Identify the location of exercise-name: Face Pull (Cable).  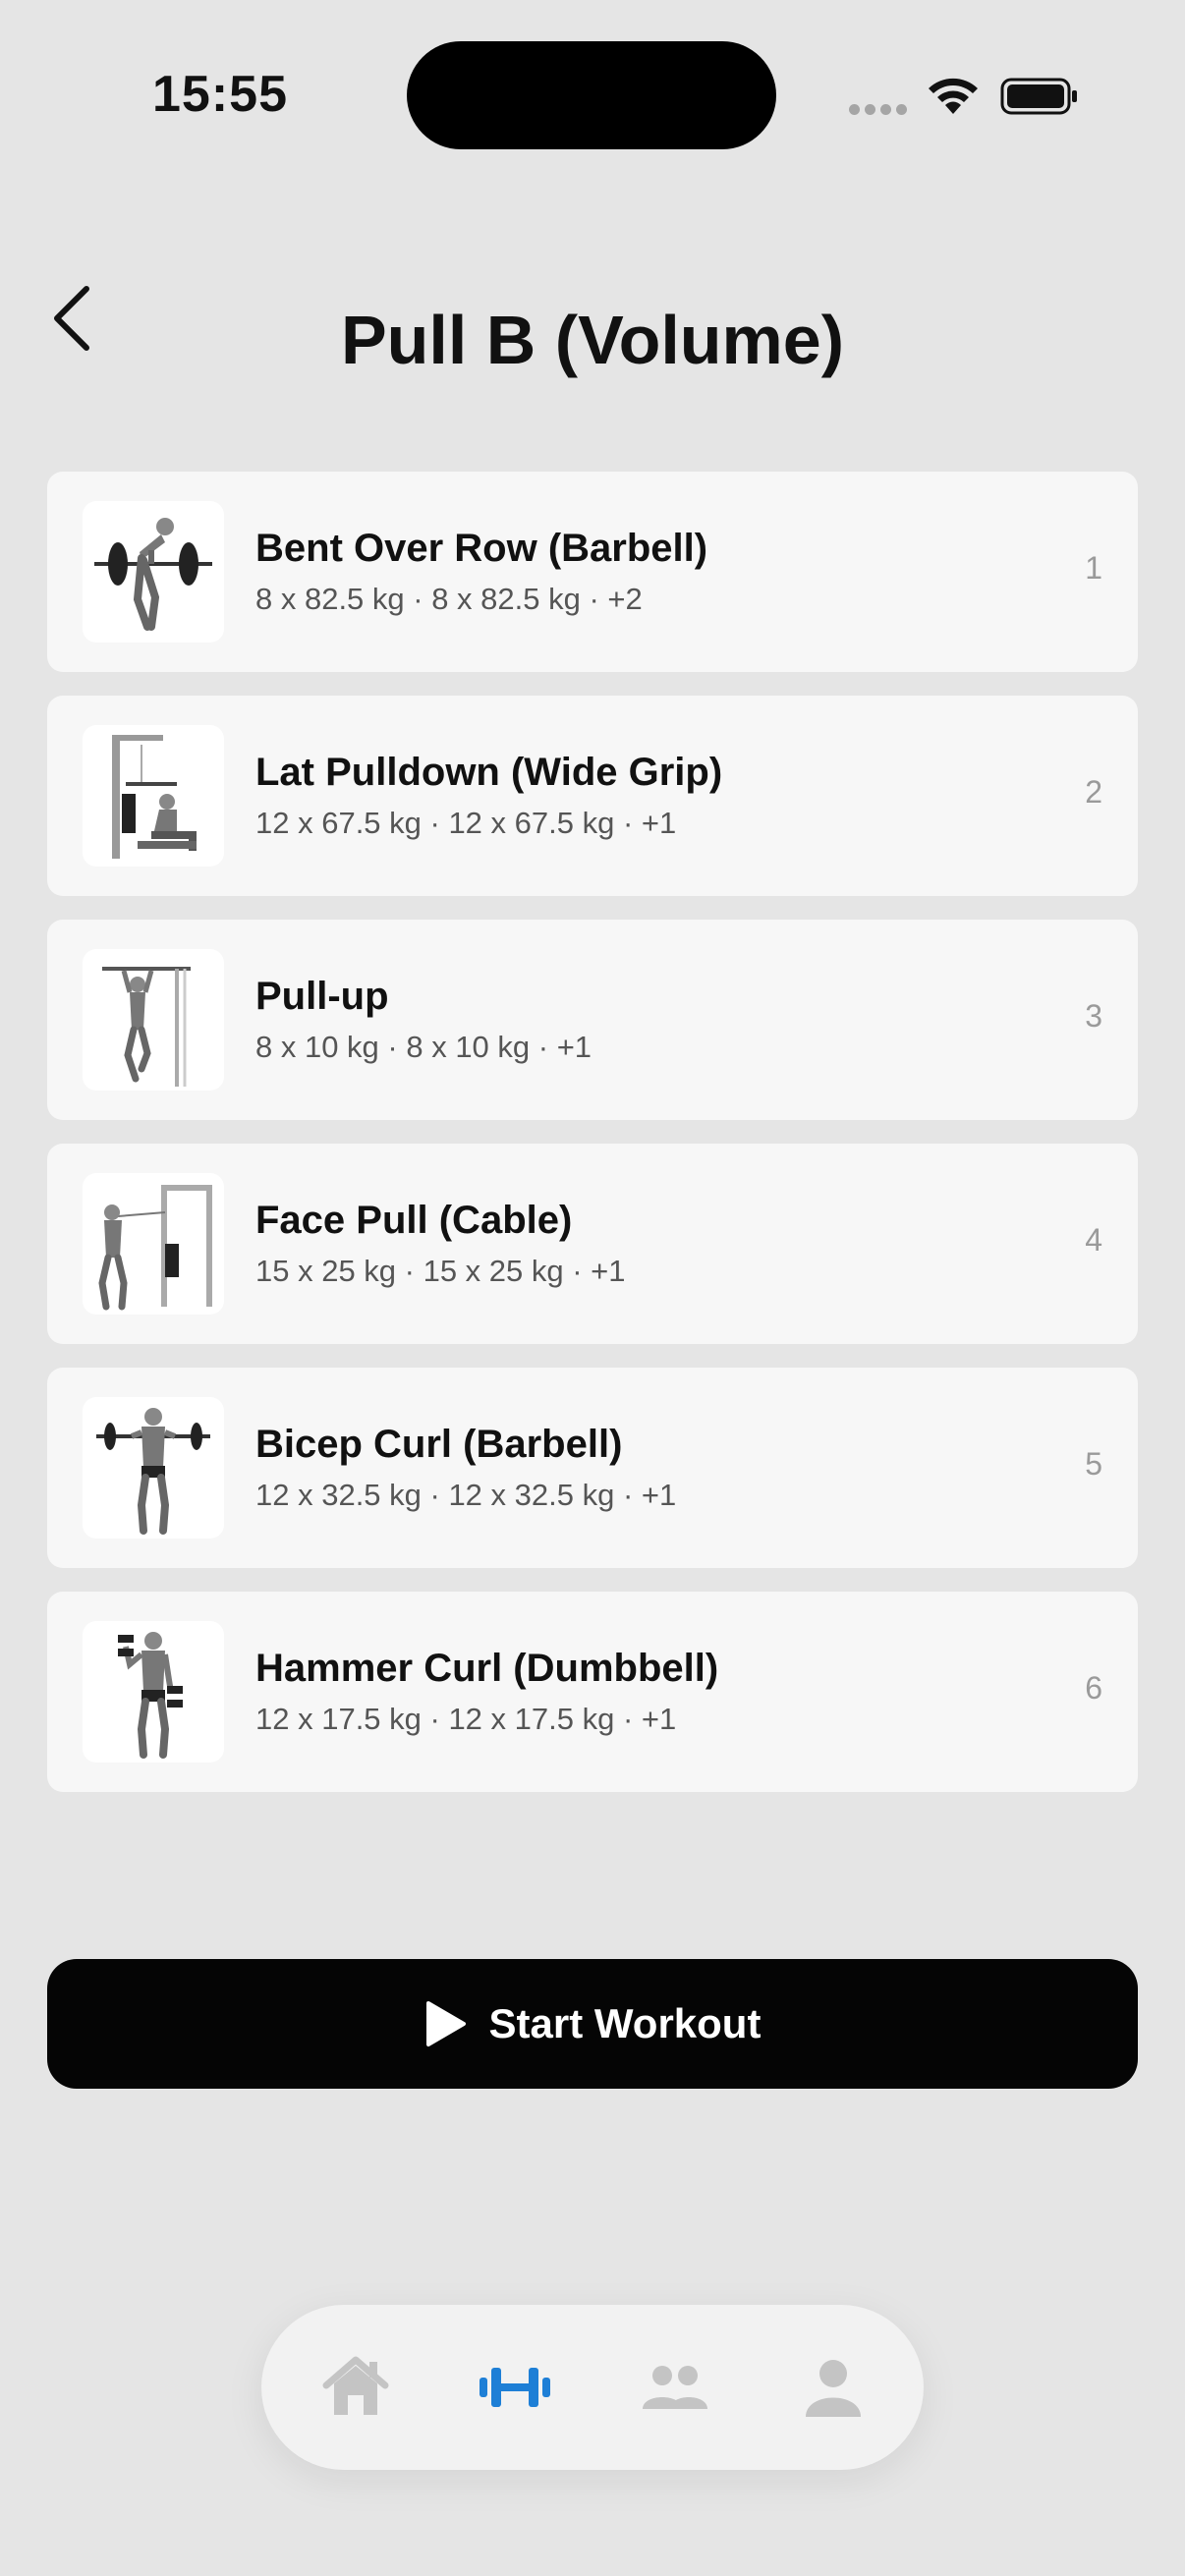
(414, 1220).